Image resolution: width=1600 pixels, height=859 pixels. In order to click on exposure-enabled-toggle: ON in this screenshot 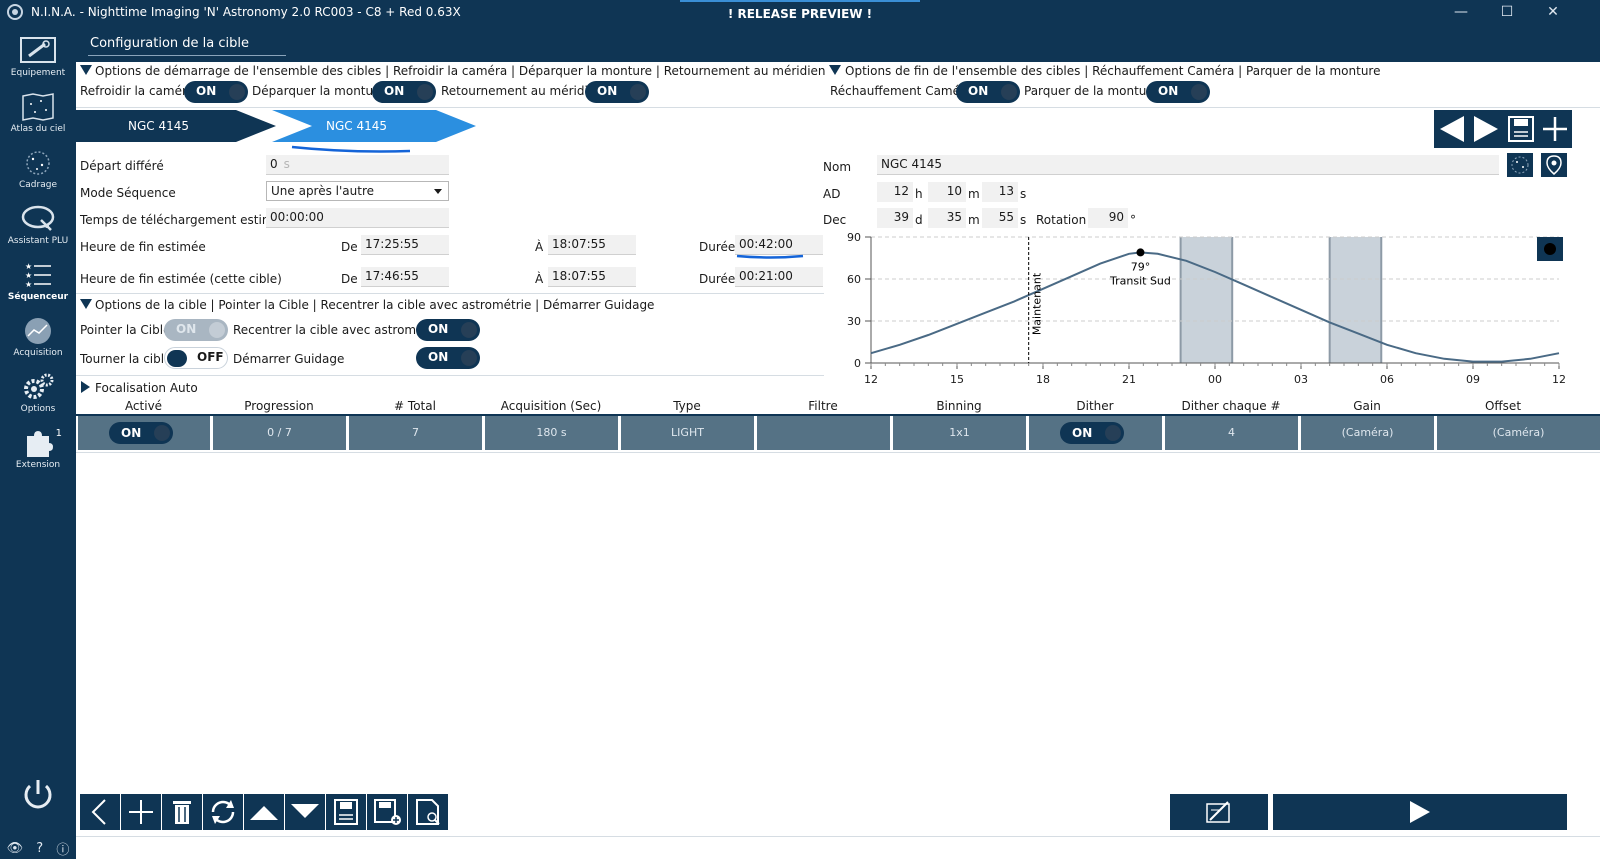, I will do `click(141, 433)`.